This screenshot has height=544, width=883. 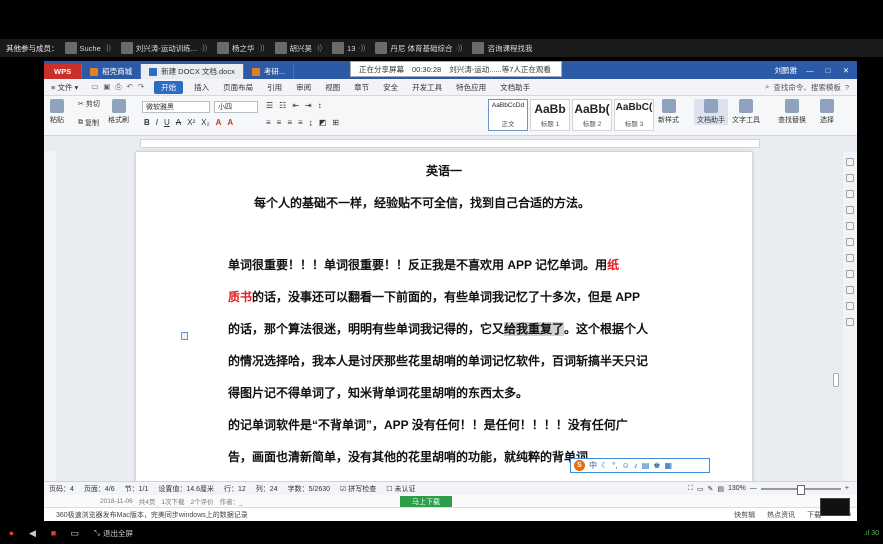 I want to click on share-icon, so click(x=850, y=258).